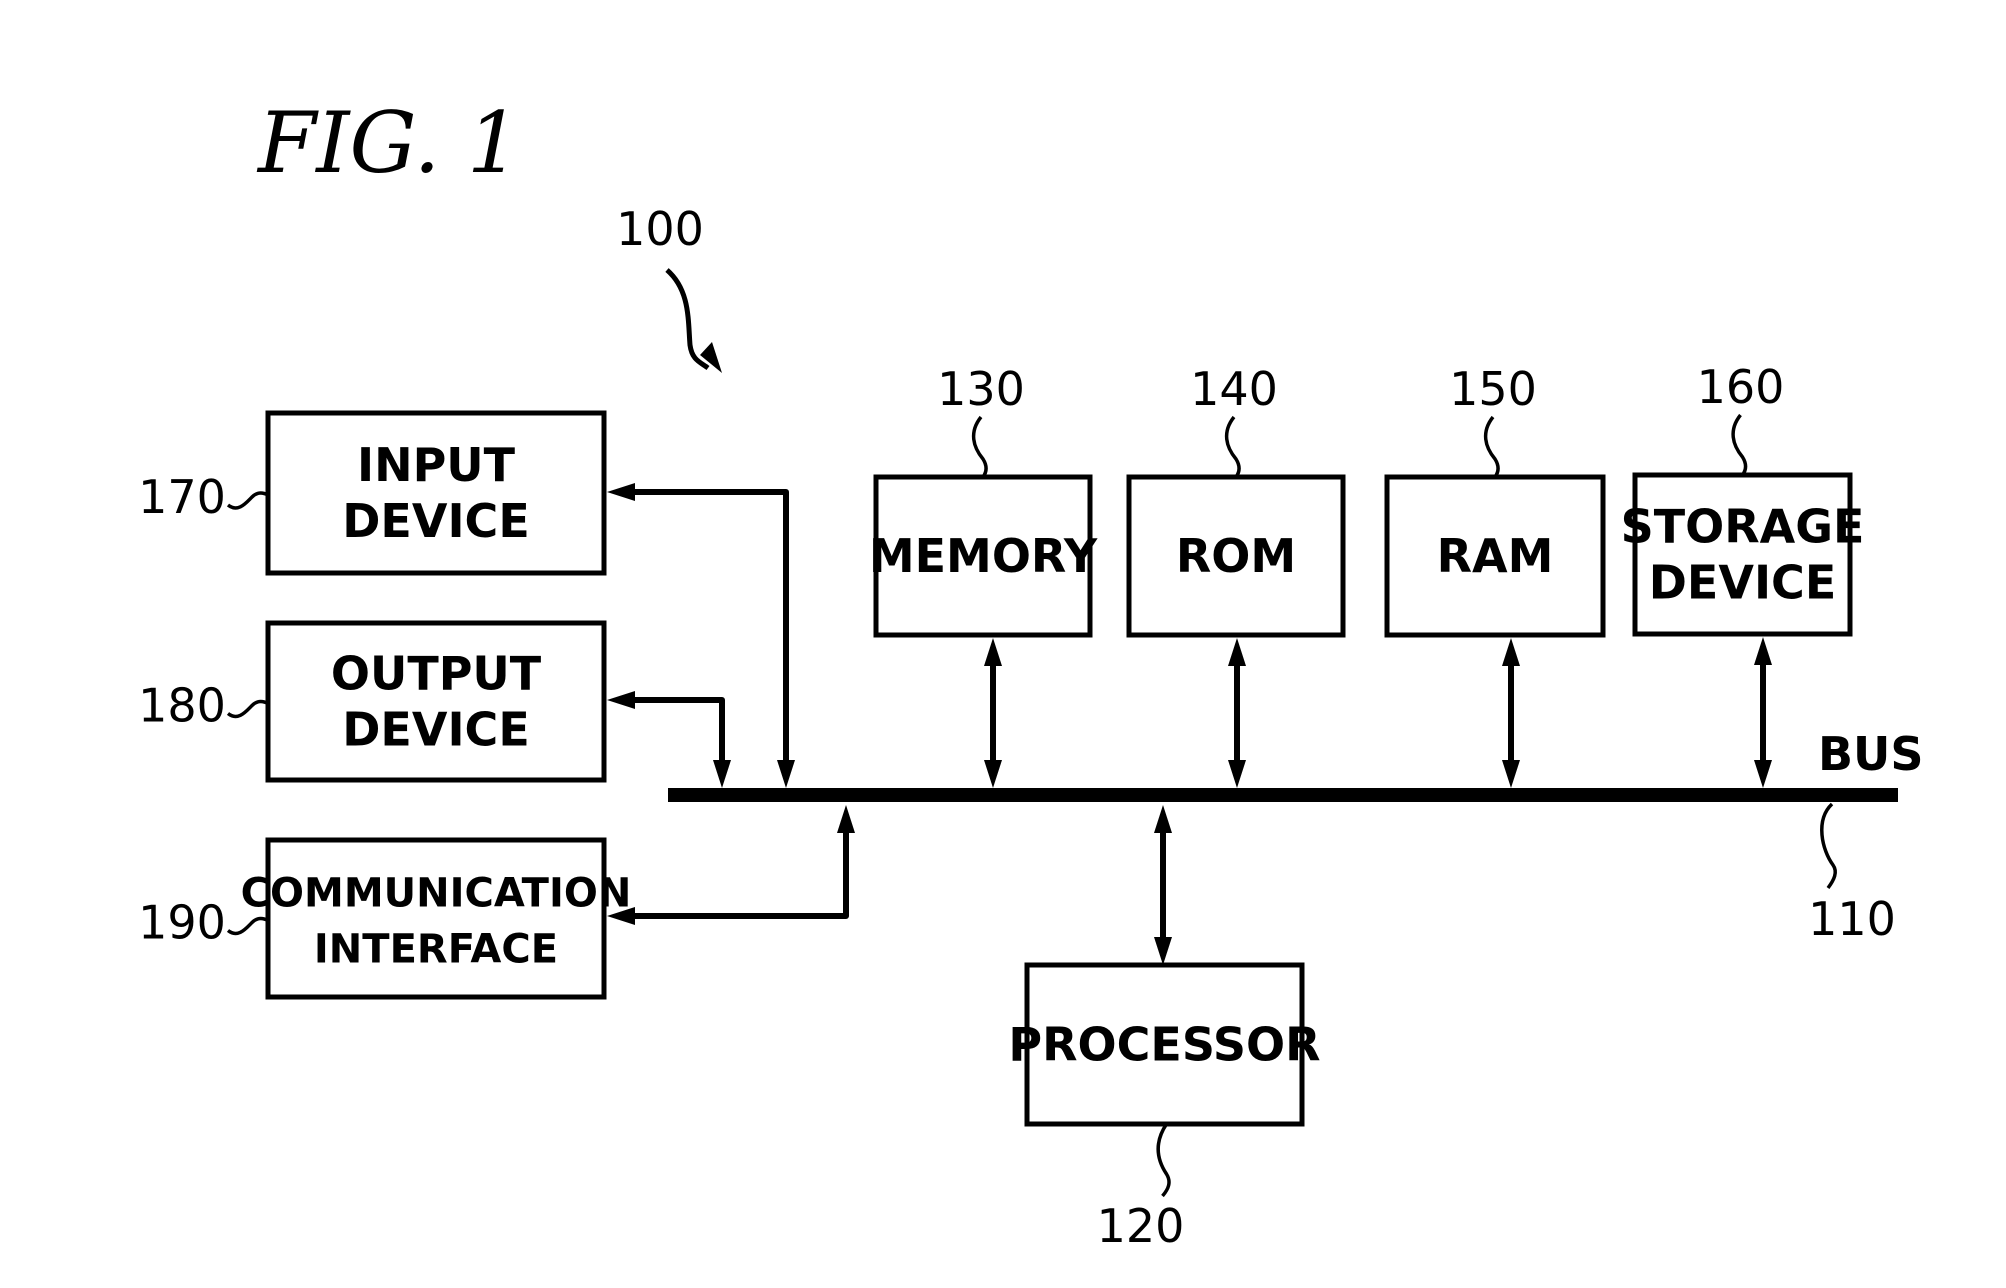 This screenshot has width=2006, height=1288. Describe the element at coordinates (182, 497) in the screenshot. I see `input-device-ref-label: 170` at that location.